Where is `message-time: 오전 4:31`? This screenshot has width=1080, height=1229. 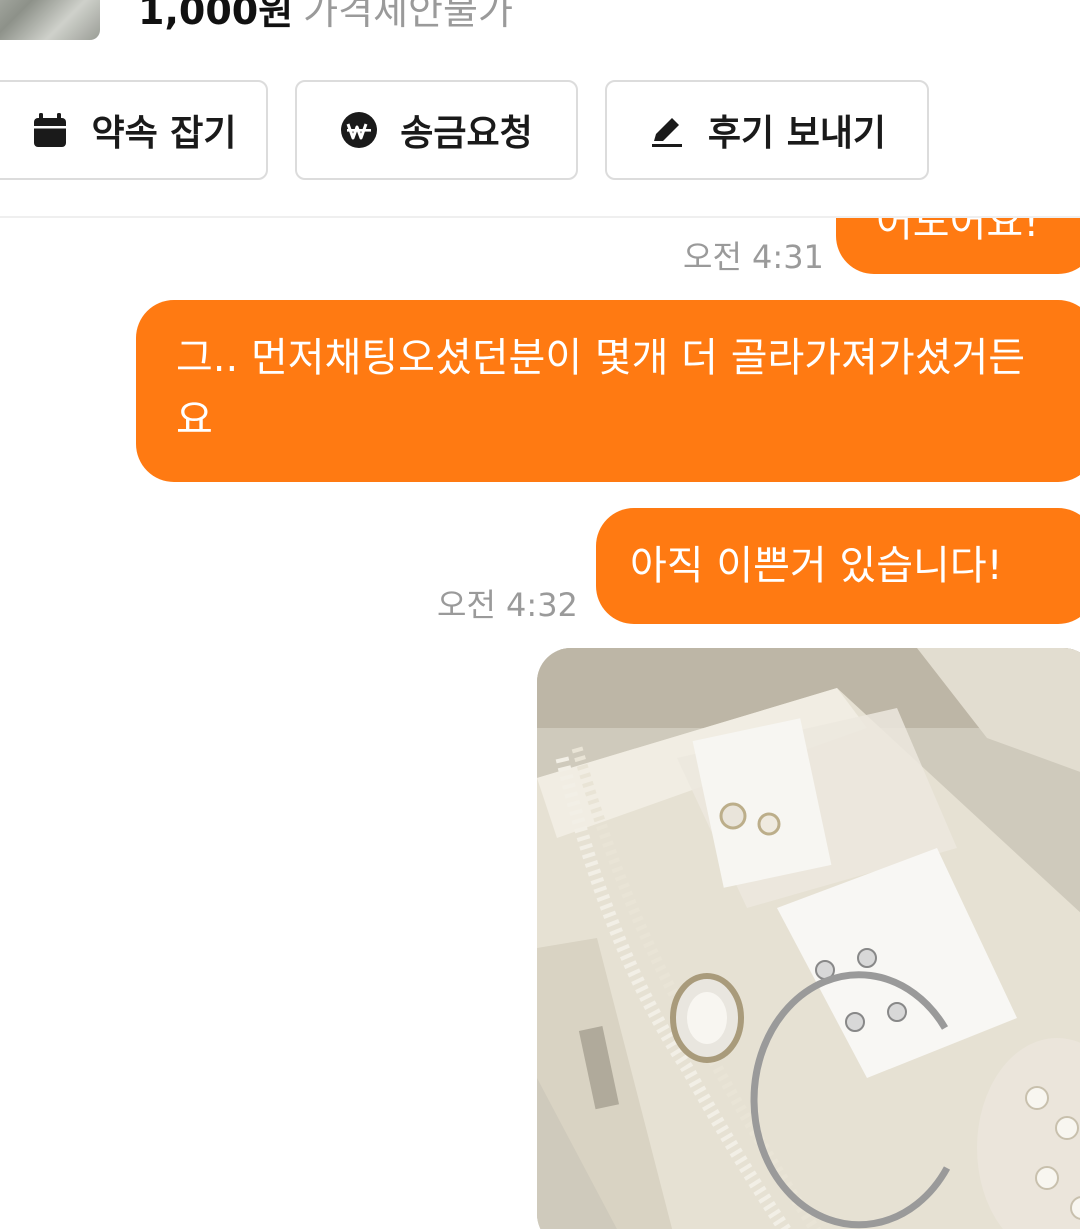 message-time: 오전 4:31 is located at coordinates (753, 257).